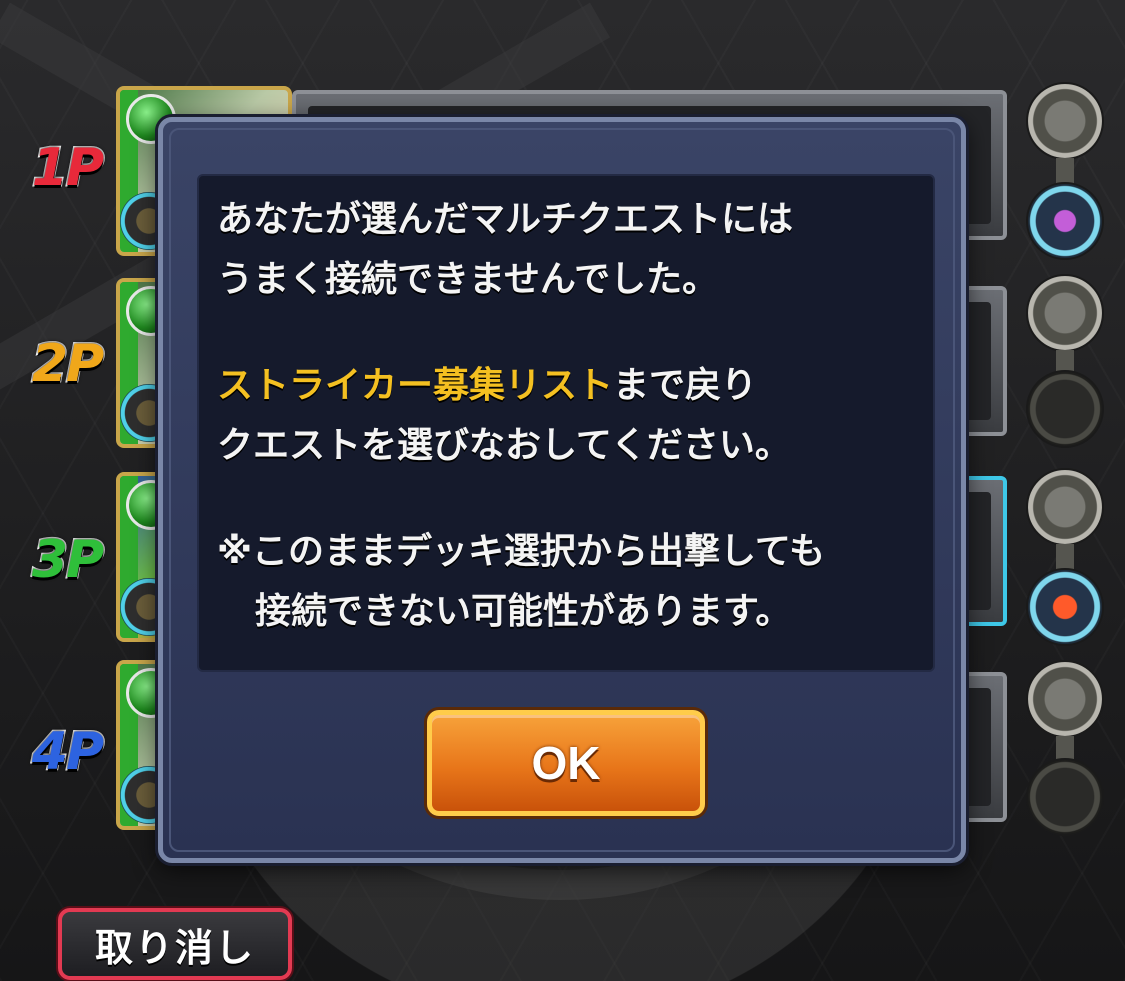  Describe the element at coordinates (1065, 221) in the screenshot. I see `wing-icon` at that location.